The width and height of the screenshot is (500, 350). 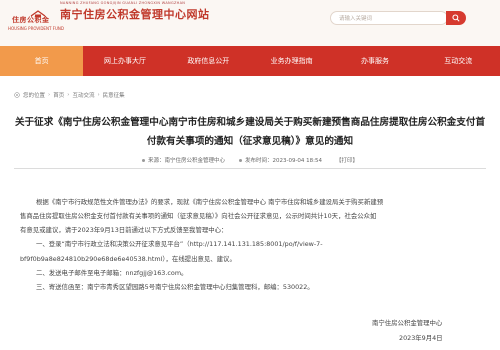 I want to click on nav-item-business-guide: 业务办理指南, so click(x=291, y=61).